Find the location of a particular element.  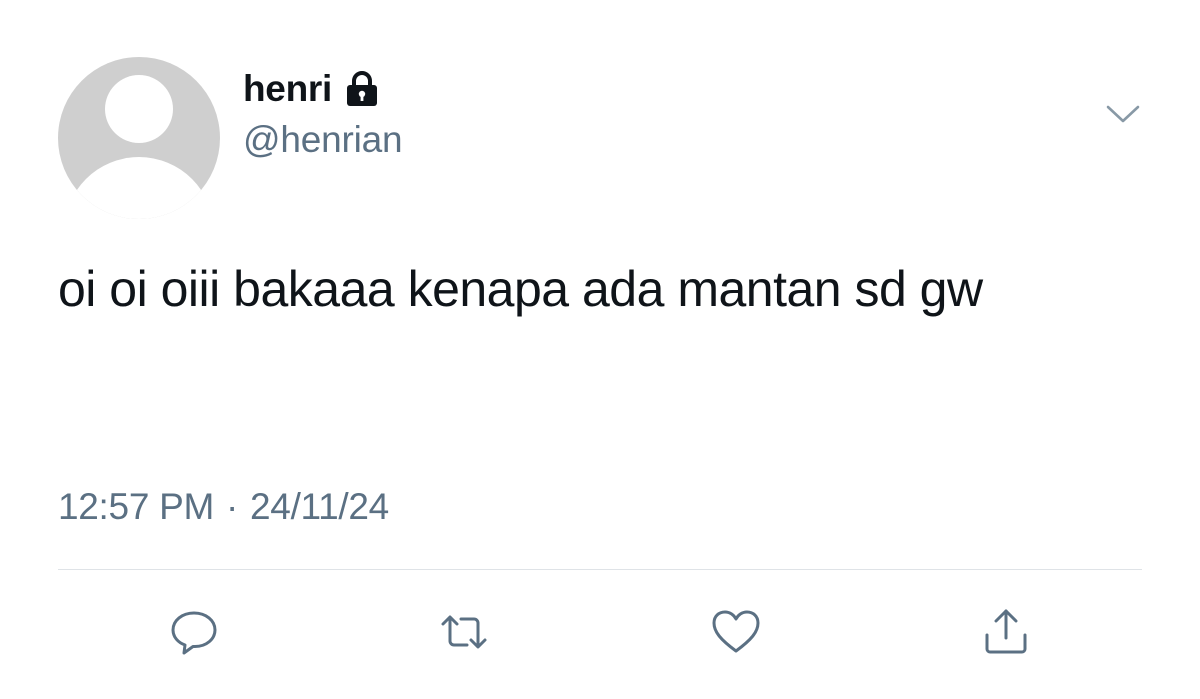

user-name-row: henri is located at coordinates (311, 89).